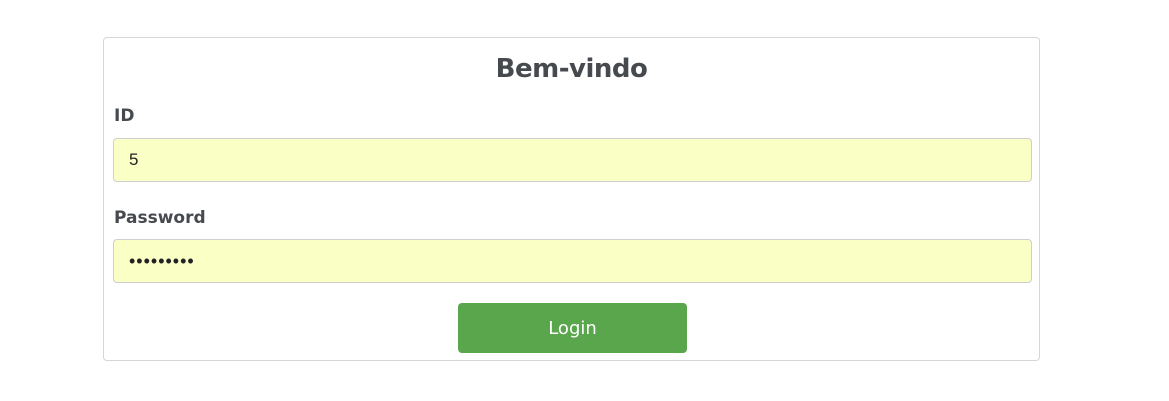 This screenshot has height=401, width=1169. I want to click on password-label: Password, so click(160, 218).